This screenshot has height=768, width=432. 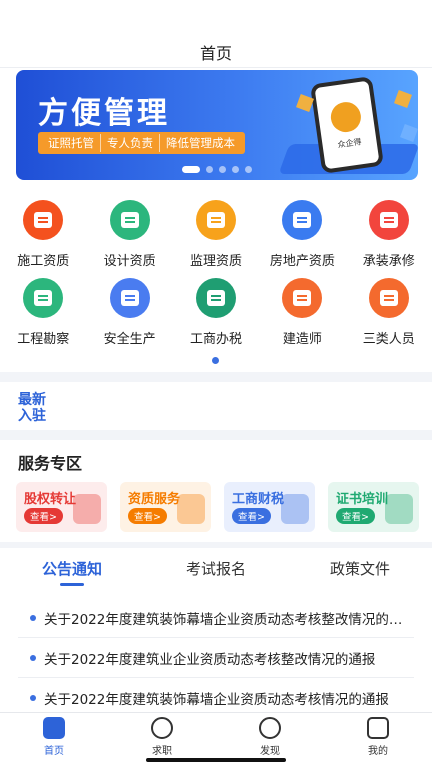 What do you see at coordinates (378, 740) in the screenshot?
I see `nav-mine: 我的` at bounding box center [378, 740].